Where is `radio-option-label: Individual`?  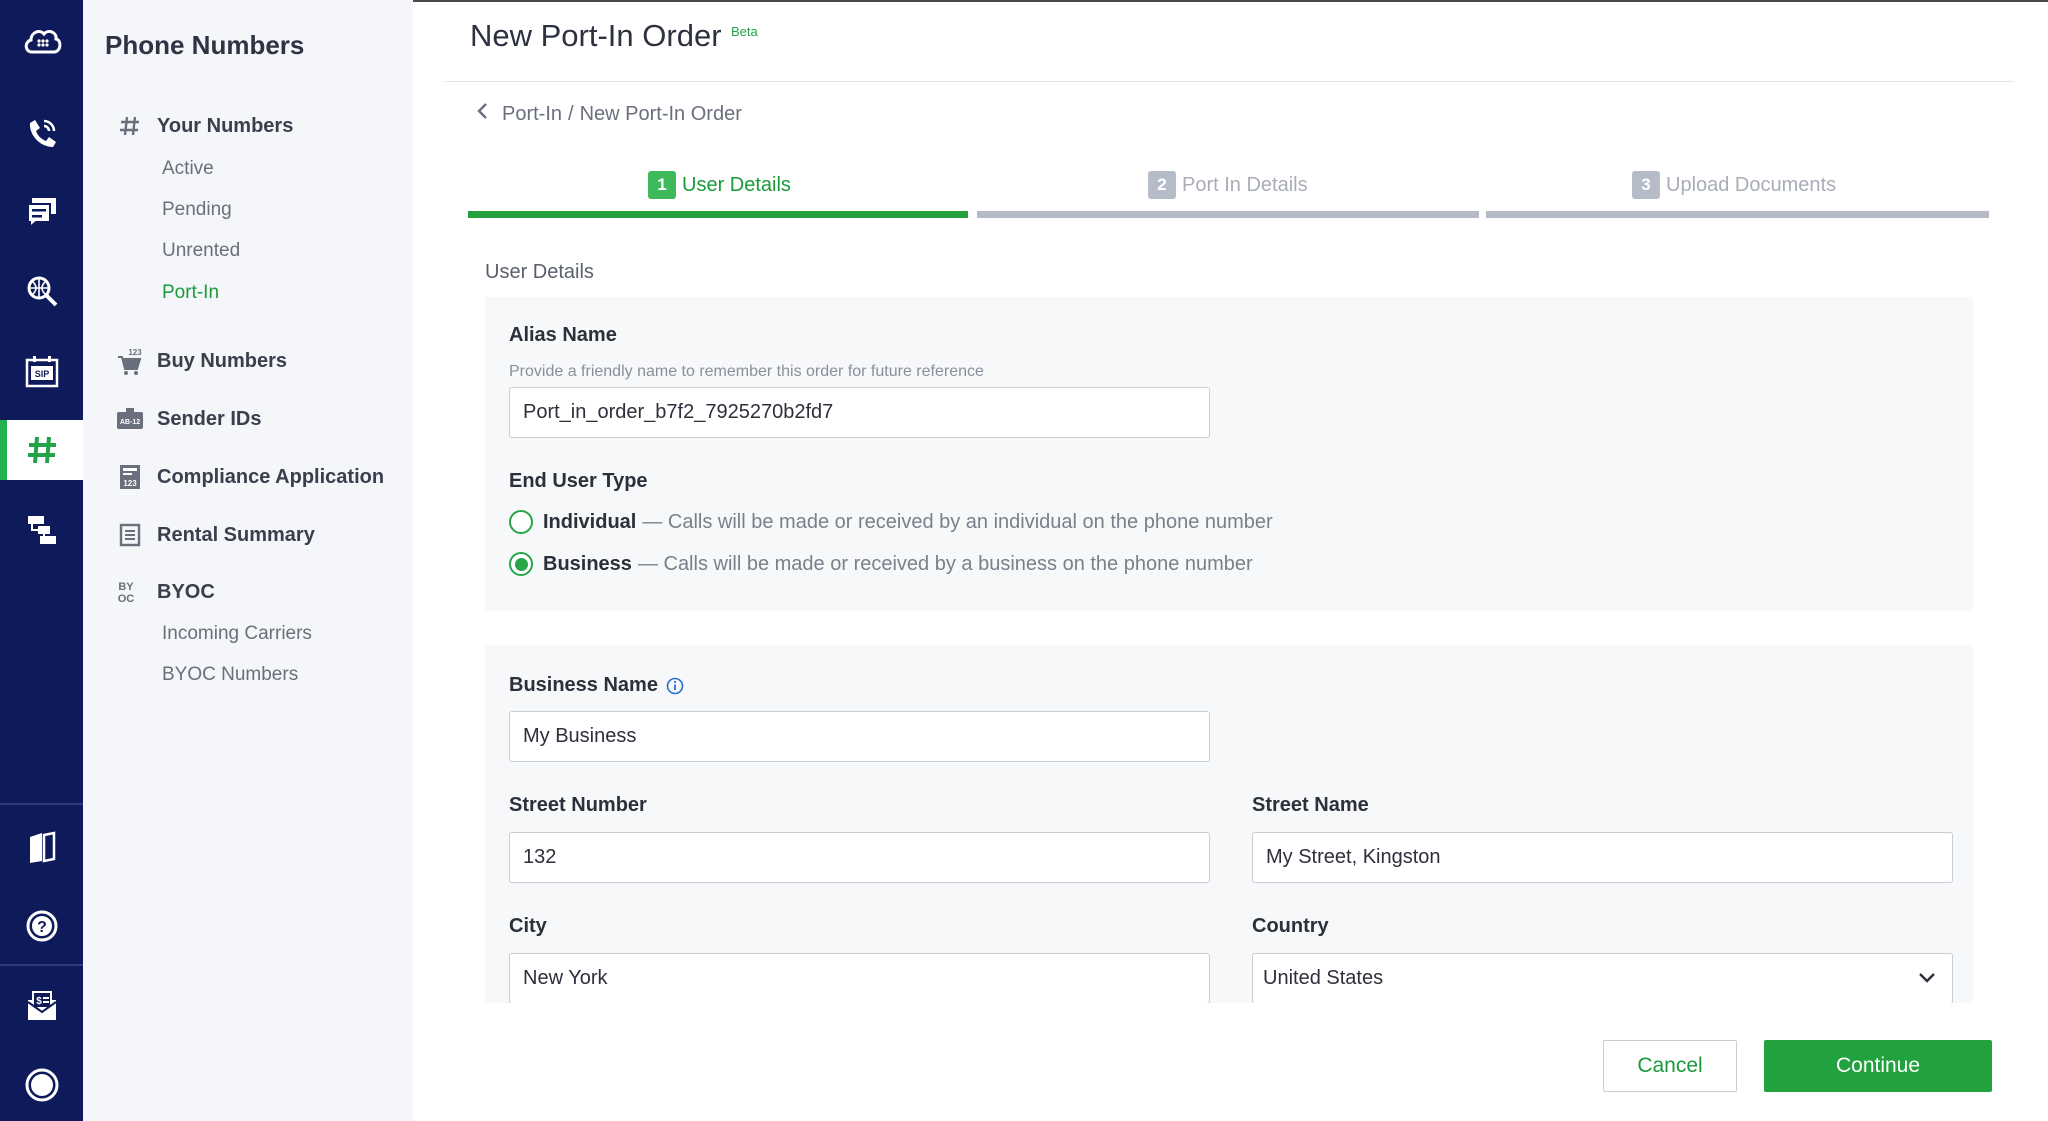 radio-option-label: Individual is located at coordinates (590, 521).